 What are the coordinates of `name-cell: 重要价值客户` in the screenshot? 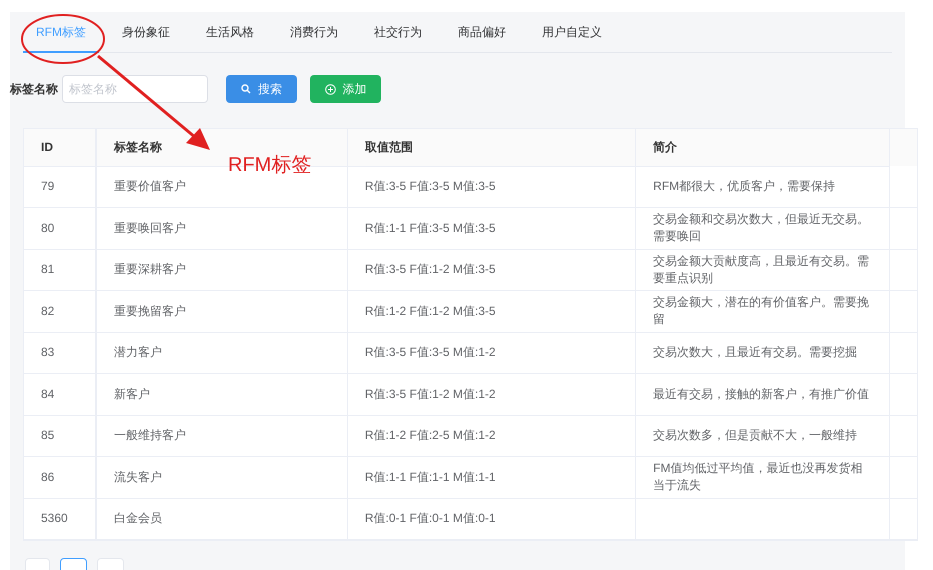 It's located at (150, 186).